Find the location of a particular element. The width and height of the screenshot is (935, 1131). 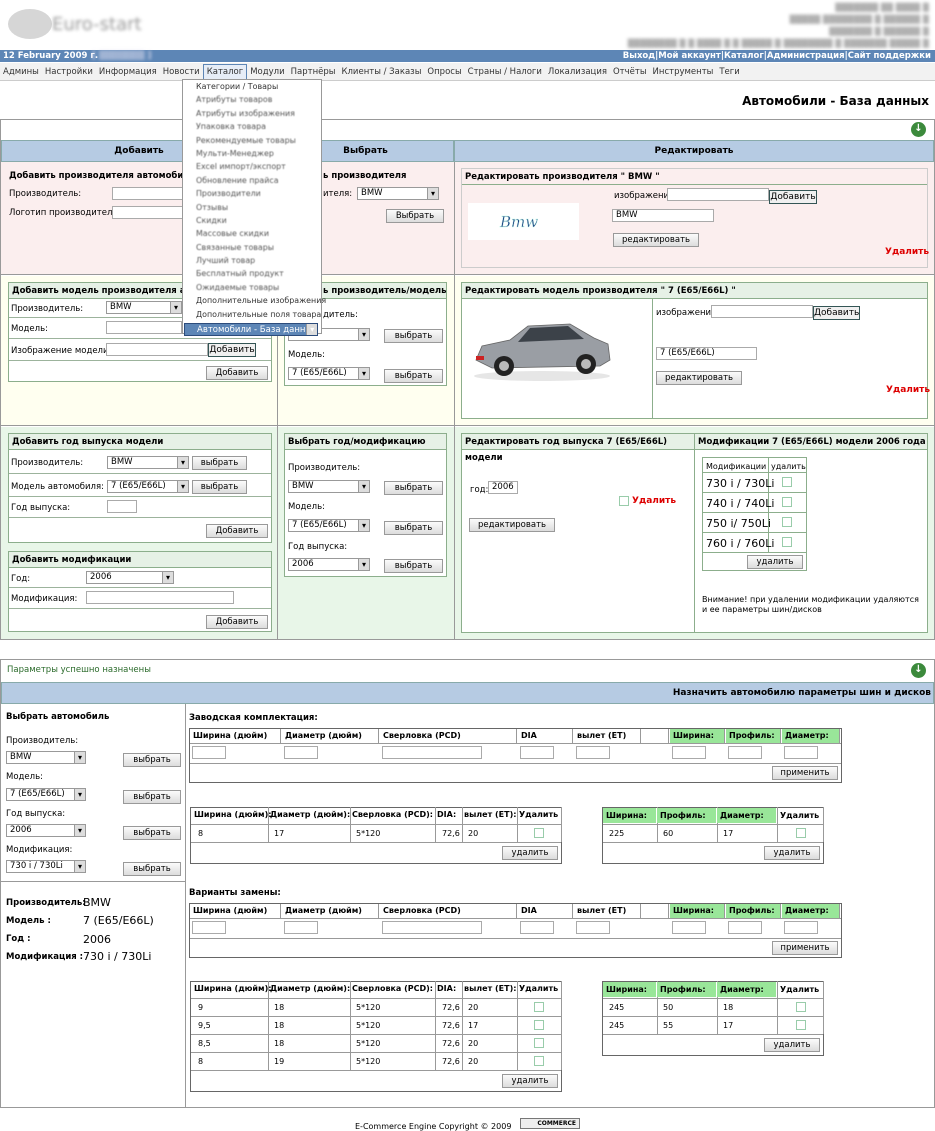

variant-disc-delete-button: удалить is located at coordinates (530, 1081).